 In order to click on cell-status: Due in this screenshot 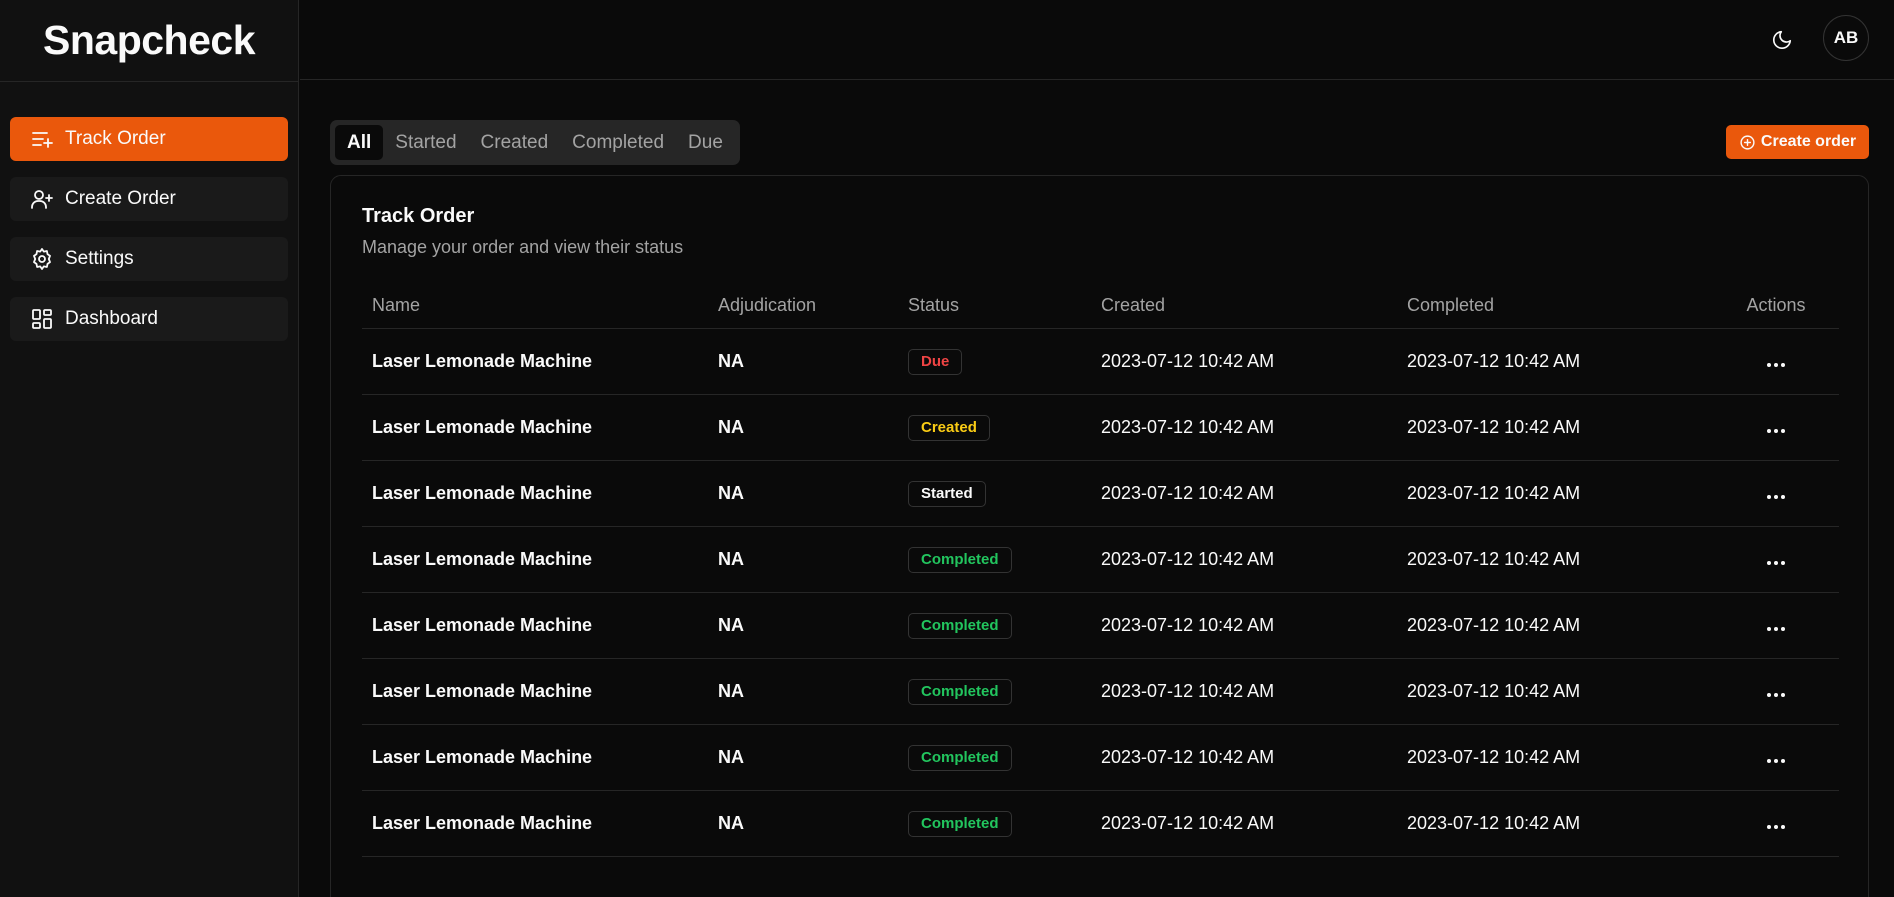, I will do `click(1004, 361)`.